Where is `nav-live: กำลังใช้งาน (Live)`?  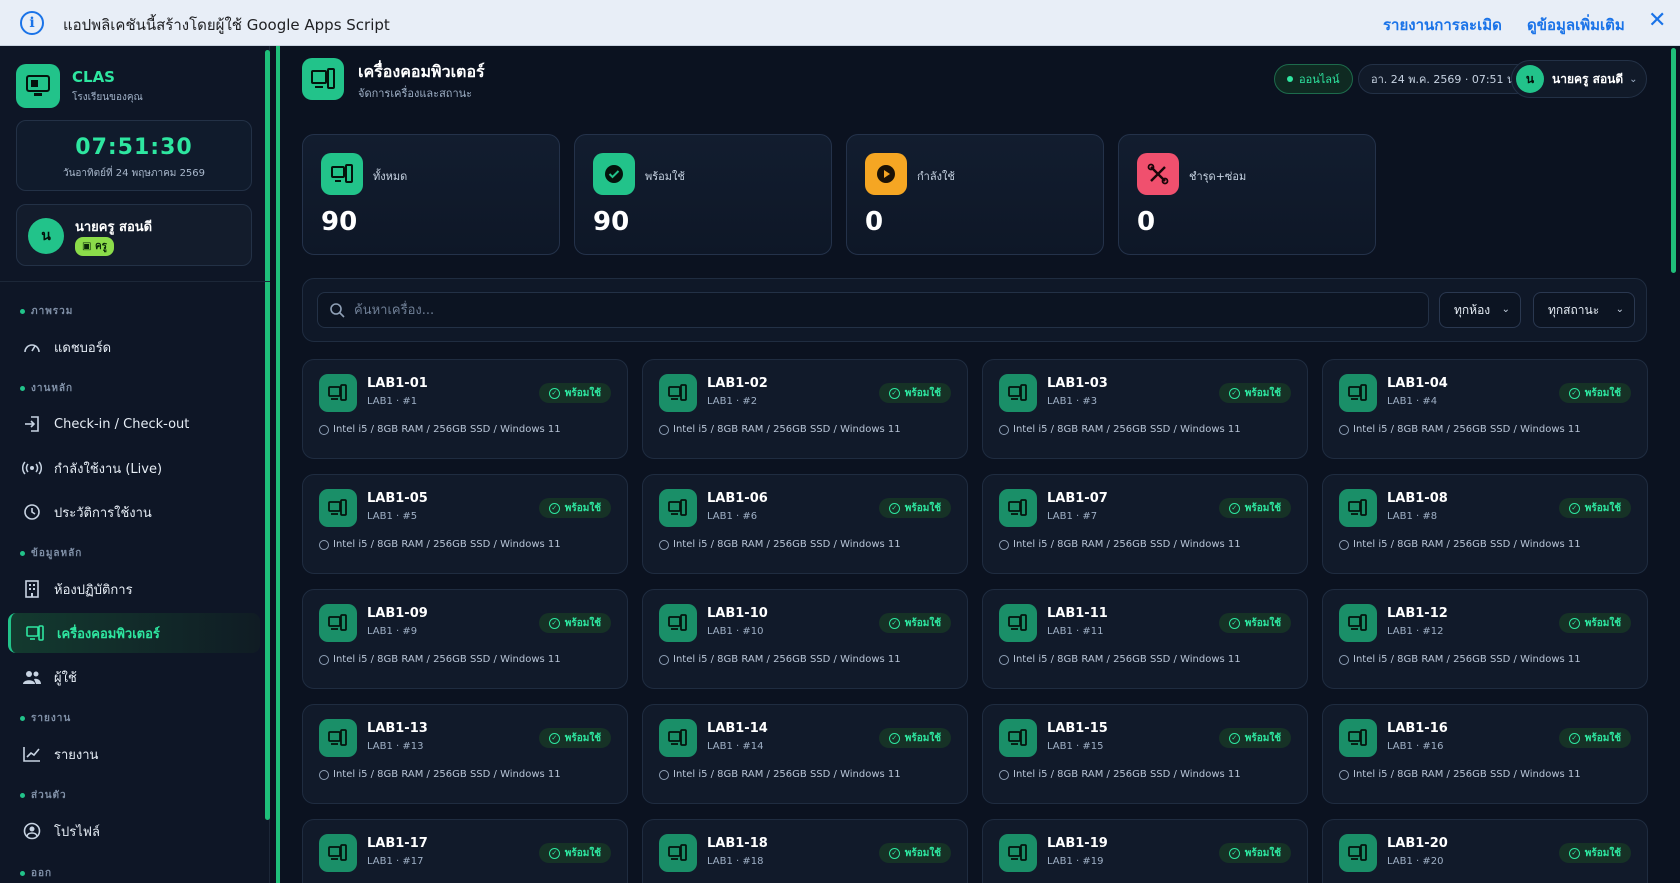
nav-live: กำลังใช้งาน (Live) is located at coordinates (134, 468).